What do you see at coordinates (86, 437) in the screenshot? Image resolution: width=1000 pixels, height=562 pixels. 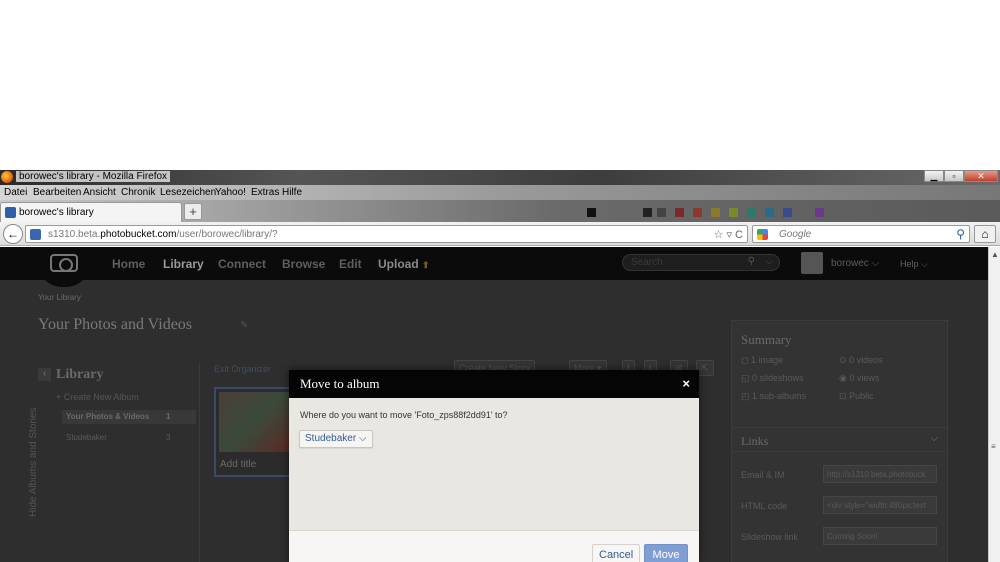 I see `album-name: Studebaker` at bounding box center [86, 437].